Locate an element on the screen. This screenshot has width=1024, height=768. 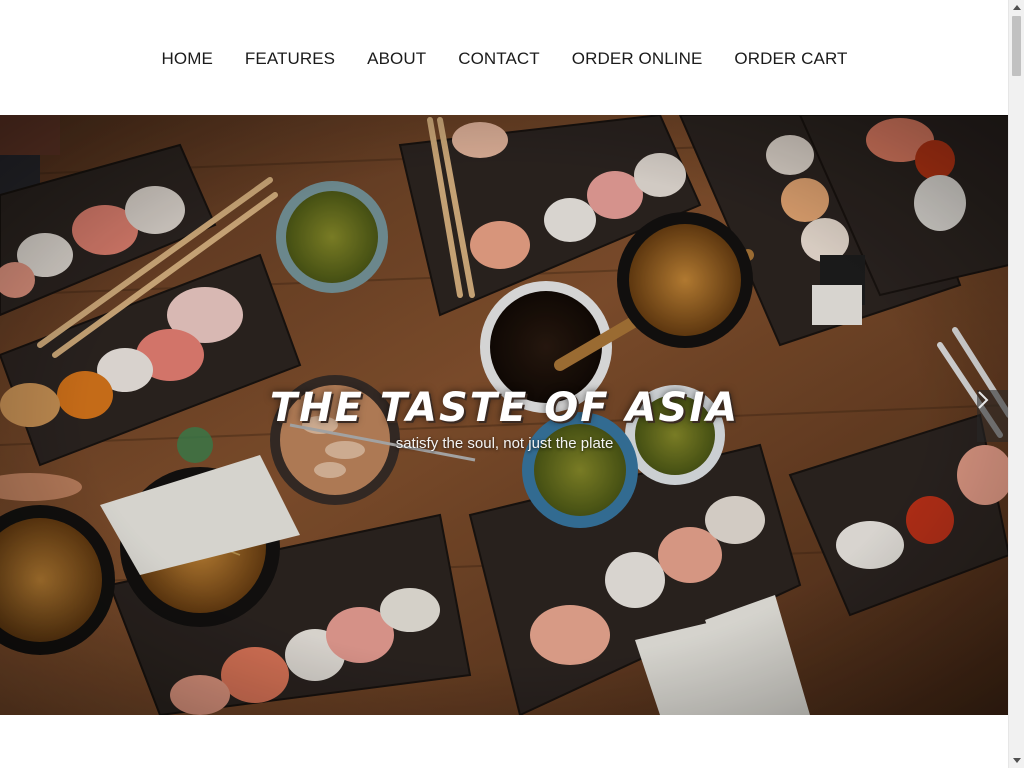
nav-item-order-online: ORDER ONLINE is located at coordinates (637, 59).